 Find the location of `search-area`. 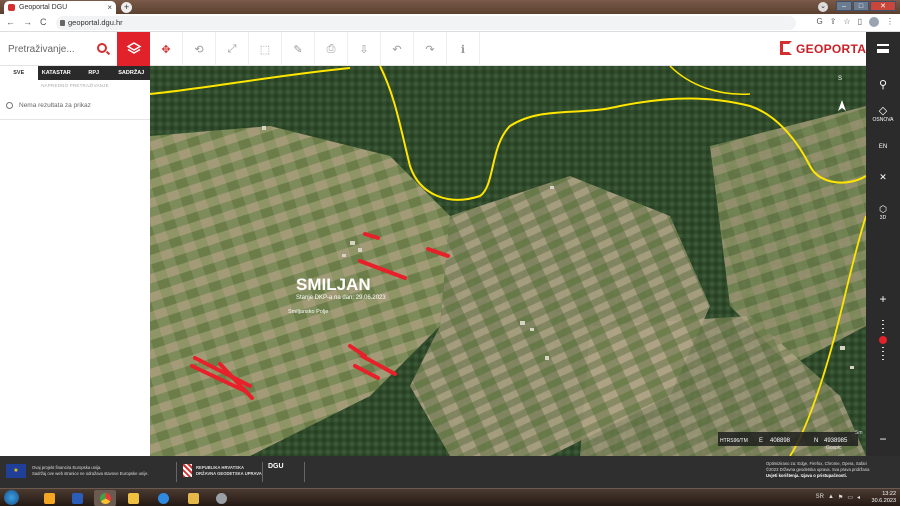

search-area is located at coordinates (58, 49).